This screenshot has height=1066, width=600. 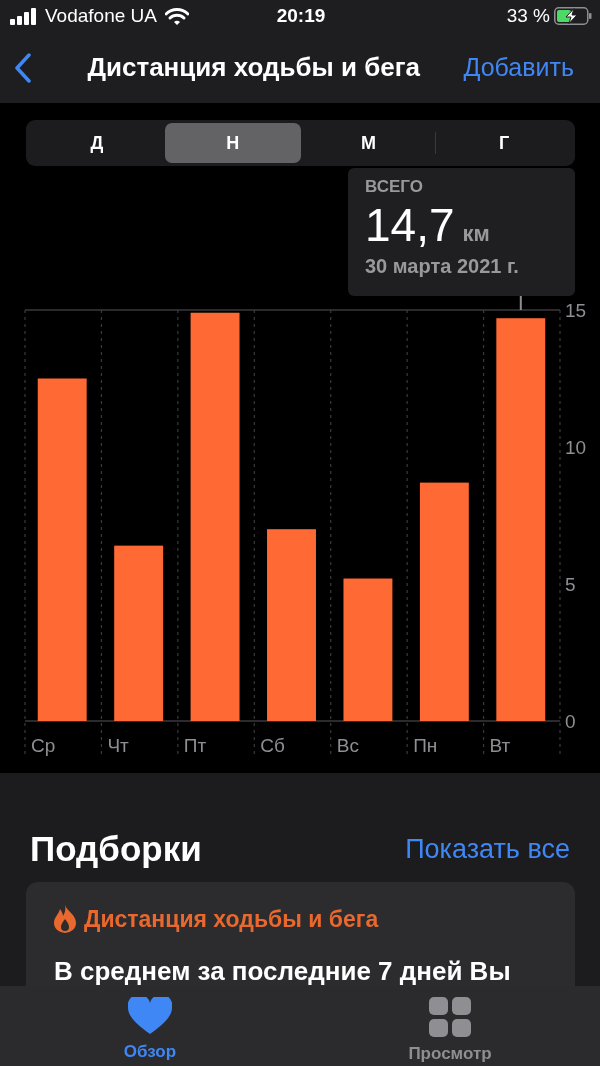 I want to click on wifi-icon, so click(x=177, y=16).